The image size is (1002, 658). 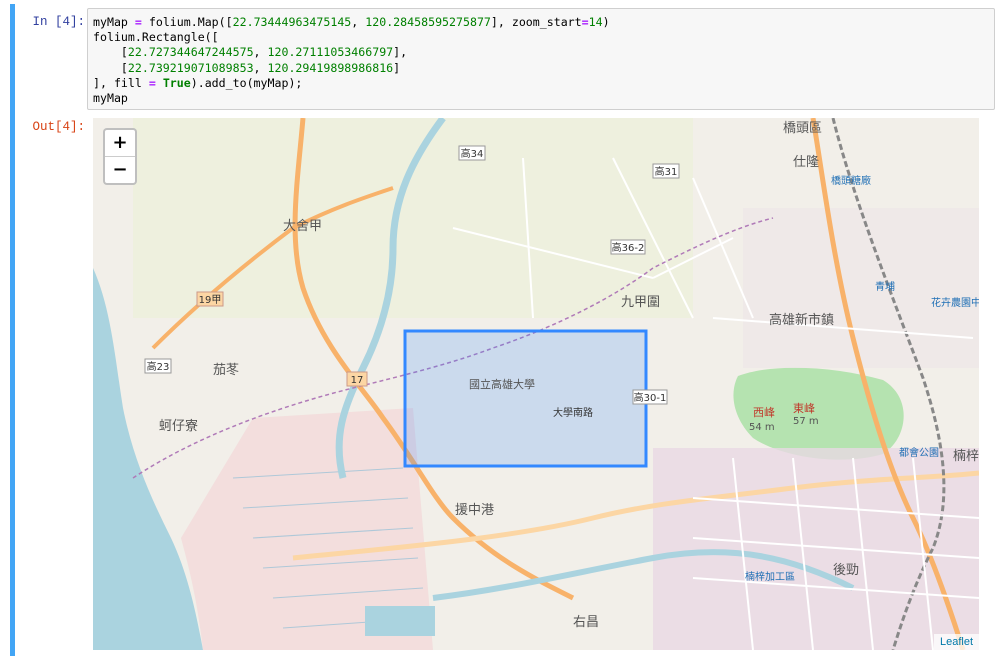 I want to click on road-label: 高36-2, so click(x=628, y=247).